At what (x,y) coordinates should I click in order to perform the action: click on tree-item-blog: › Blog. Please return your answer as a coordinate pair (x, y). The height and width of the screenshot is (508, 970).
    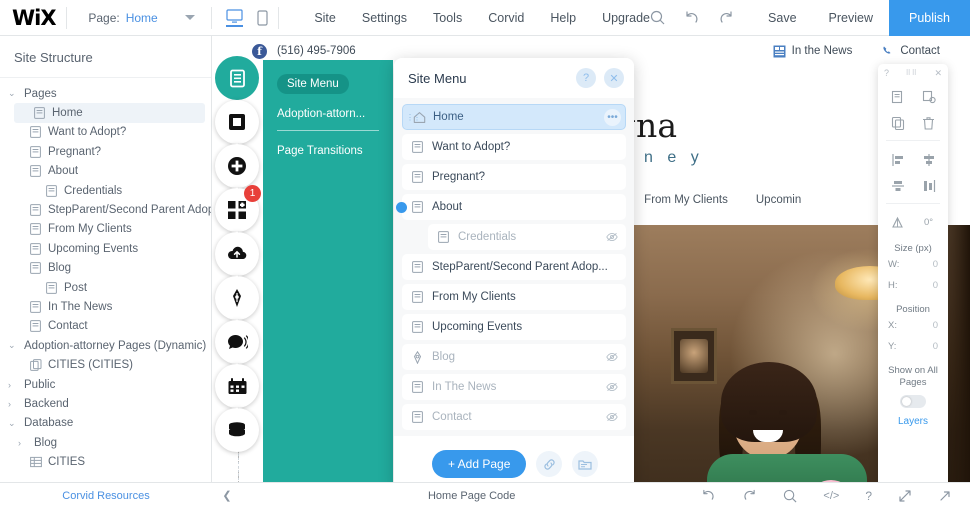
    Looking at the image, I should click on (105, 442).